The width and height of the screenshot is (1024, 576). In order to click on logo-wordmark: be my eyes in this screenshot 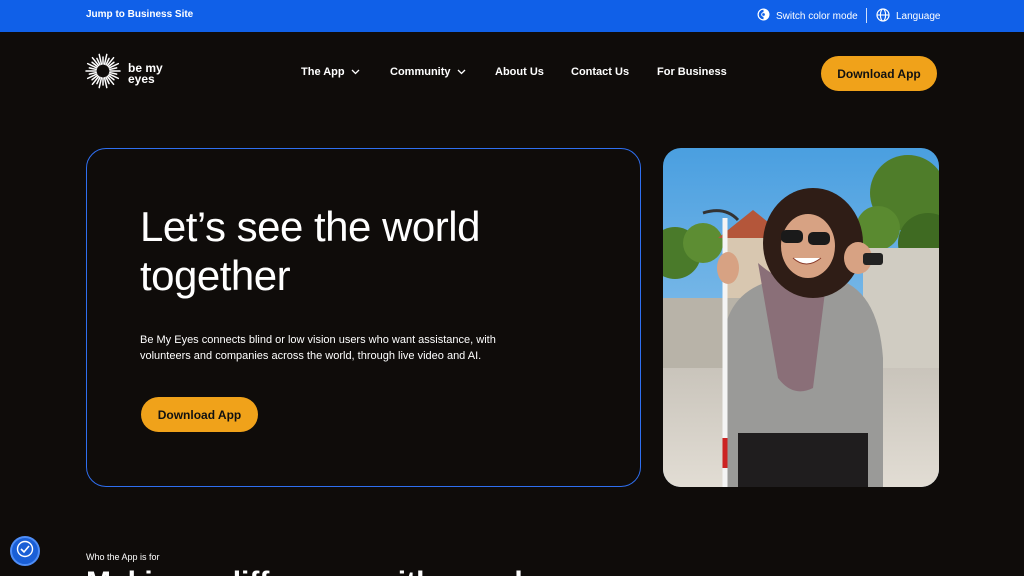, I will do `click(145, 73)`.